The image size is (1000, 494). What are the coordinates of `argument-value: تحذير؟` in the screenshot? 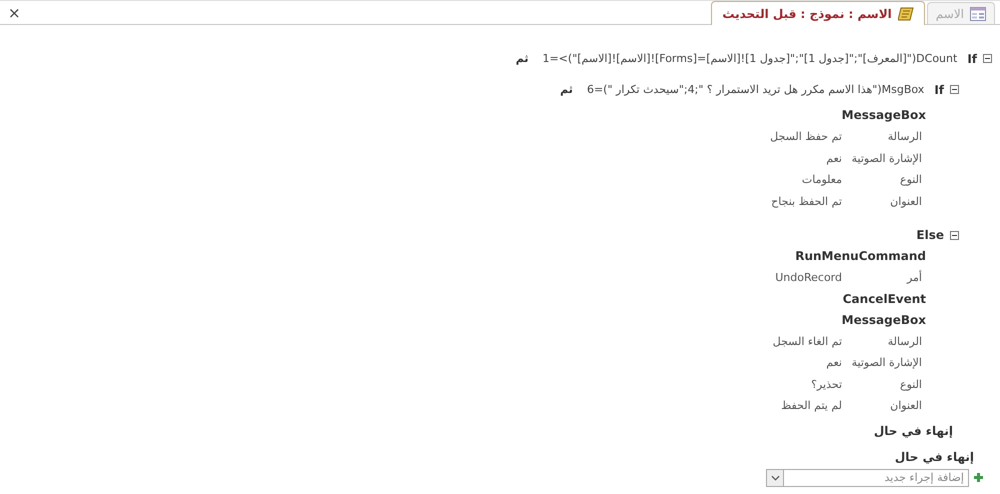 It's located at (826, 384).